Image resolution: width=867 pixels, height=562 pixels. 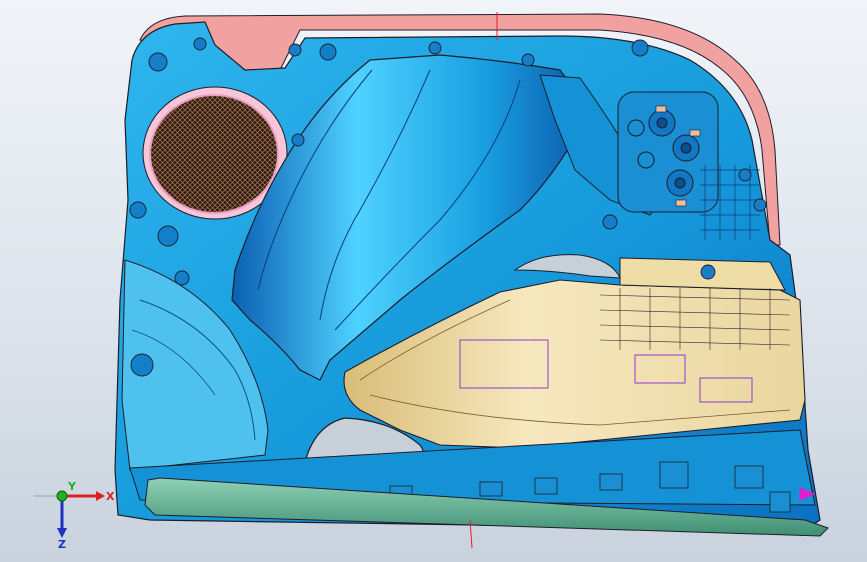 I want to click on y-axis-dot-icon, so click(x=62, y=496).